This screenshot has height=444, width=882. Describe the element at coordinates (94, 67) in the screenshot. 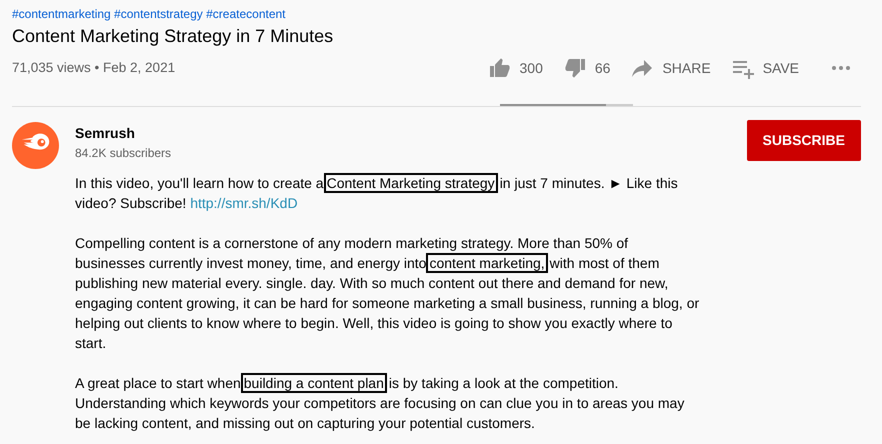

I see `view-count-date: 71,035 views • Feb 2, 2021` at that location.